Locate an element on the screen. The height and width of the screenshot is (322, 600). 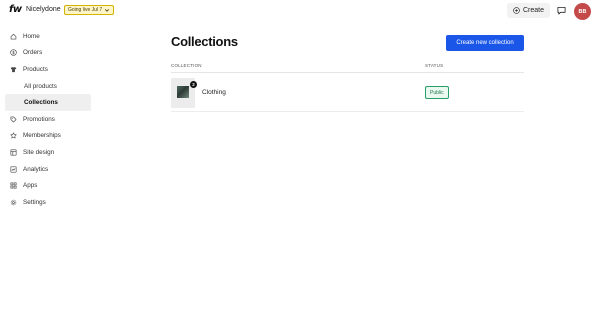
sidebar-item-site-design: Site design is located at coordinates (48, 152).